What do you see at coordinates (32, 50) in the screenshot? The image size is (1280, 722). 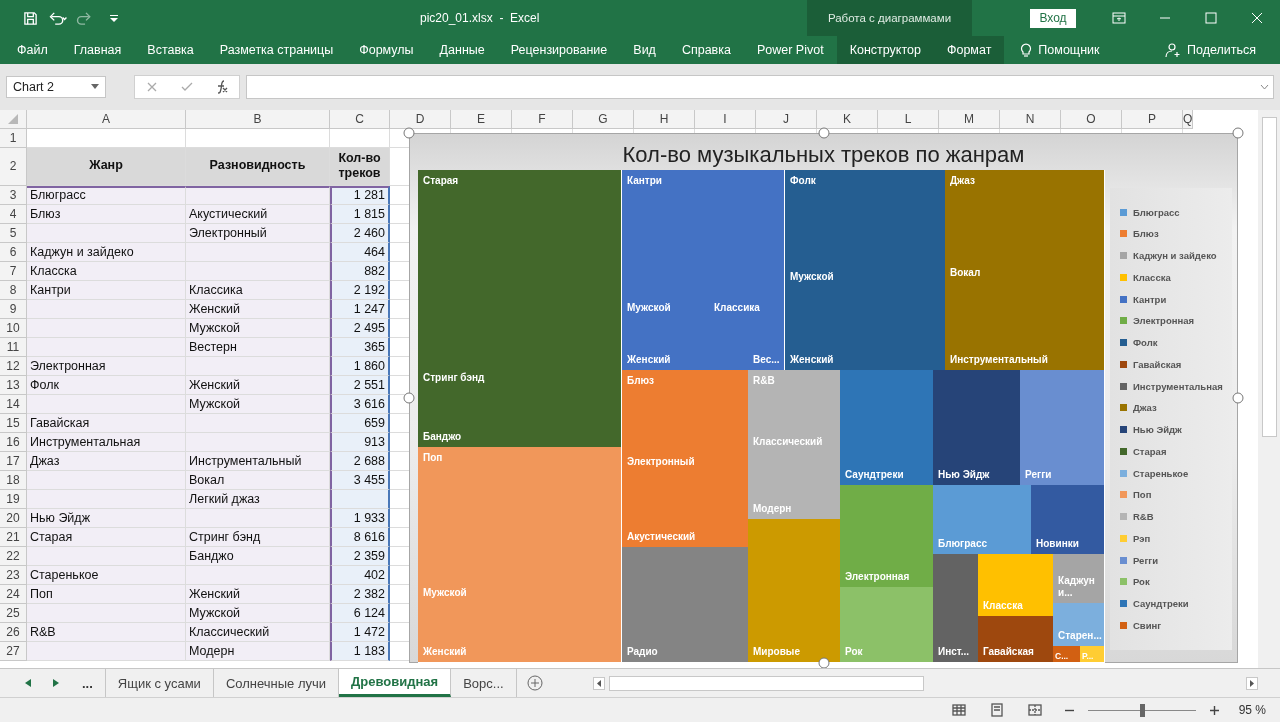 I see `ribbon-tab: Файл` at bounding box center [32, 50].